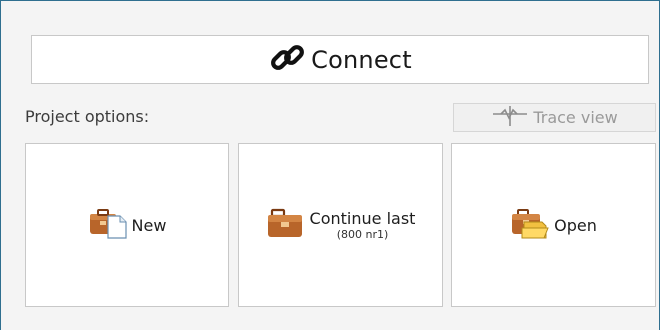  Describe the element at coordinates (288, 60) in the screenshot. I see `link-icon` at that location.